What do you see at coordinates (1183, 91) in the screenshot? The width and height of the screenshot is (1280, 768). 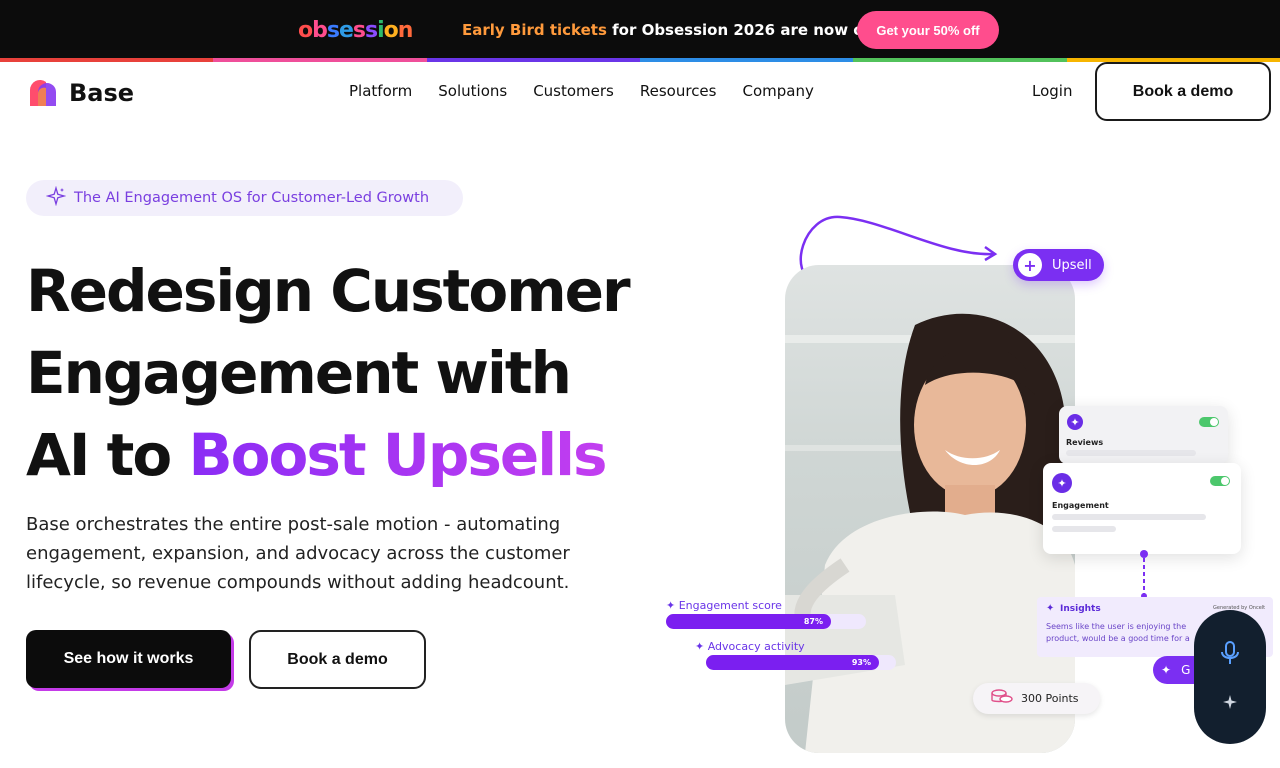 I see `nav-book-demo-button: Book a demo` at bounding box center [1183, 91].